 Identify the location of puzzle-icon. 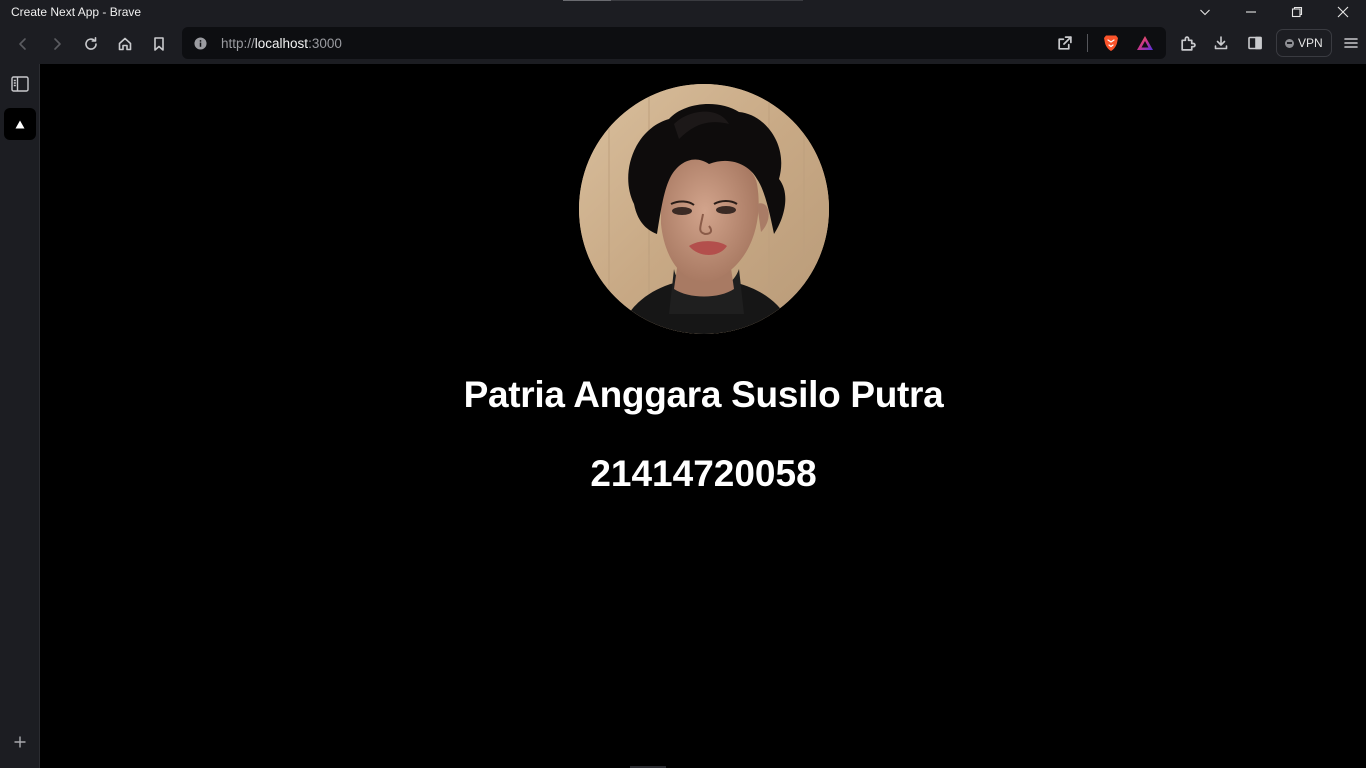
(1188, 43).